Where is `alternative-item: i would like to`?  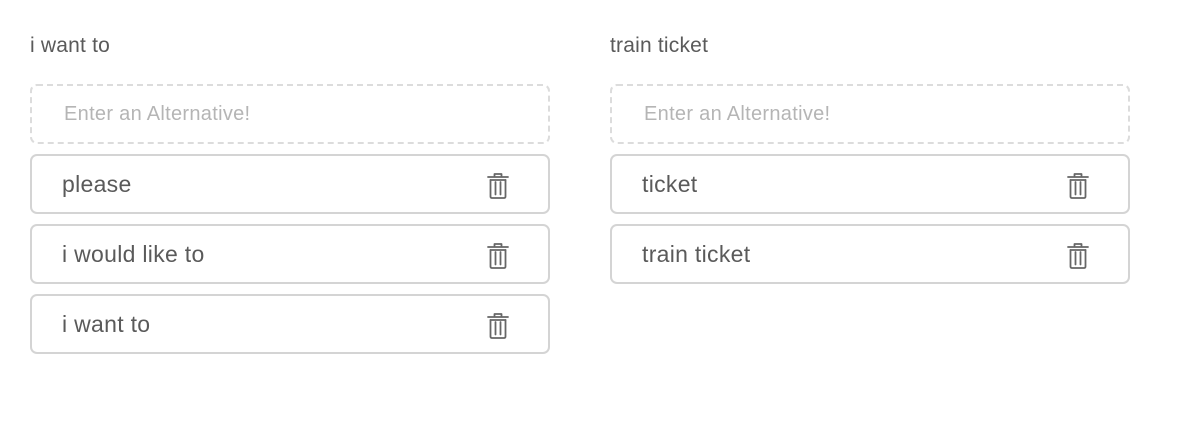 alternative-item: i would like to is located at coordinates (290, 254).